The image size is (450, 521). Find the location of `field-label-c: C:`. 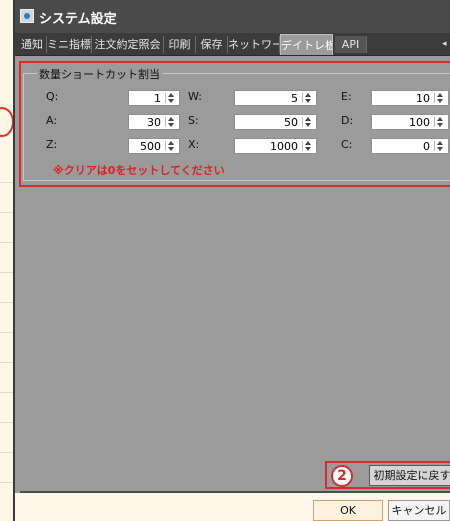

field-label-c: C: is located at coordinates (347, 144).